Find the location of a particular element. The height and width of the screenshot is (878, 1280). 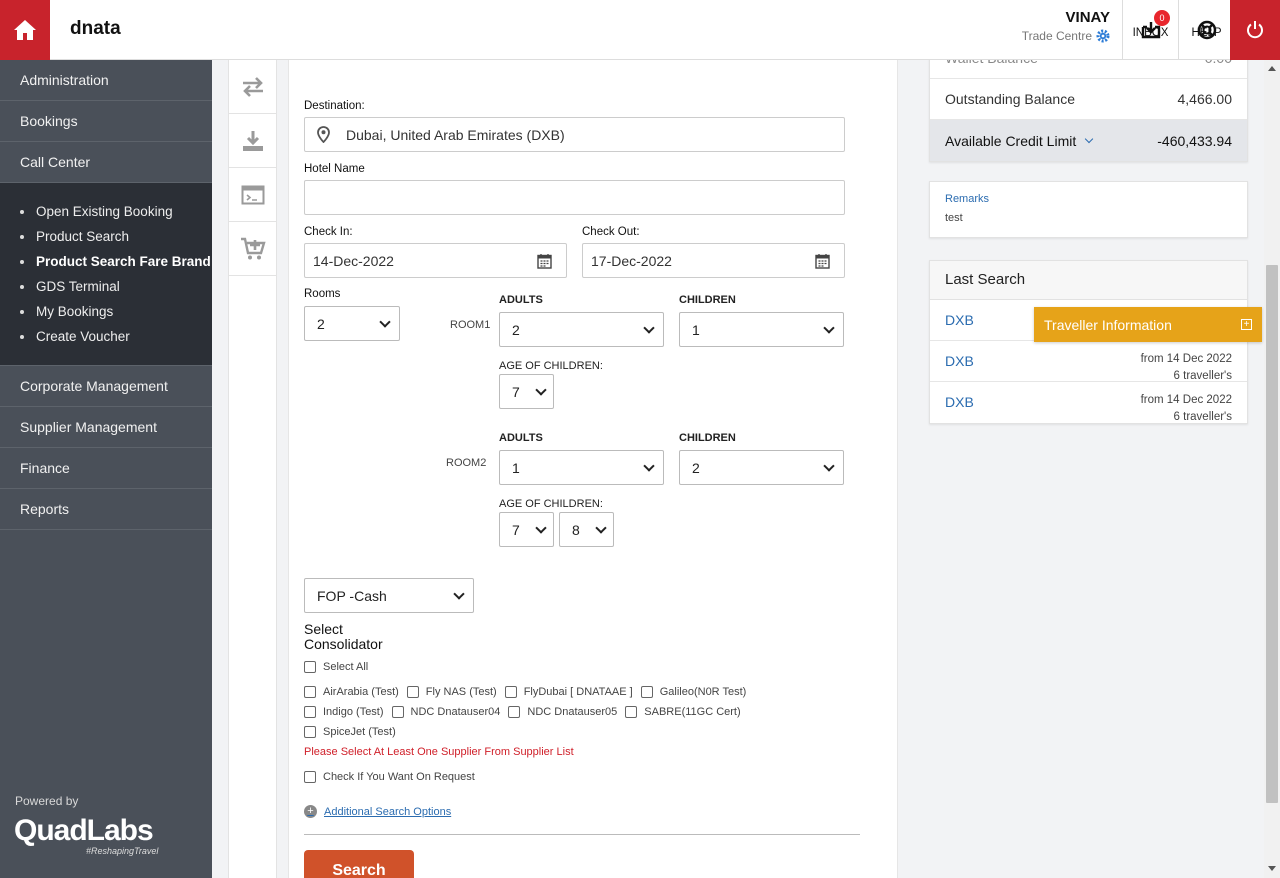

room2-adults-select: 1 is located at coordinates (581, 467).